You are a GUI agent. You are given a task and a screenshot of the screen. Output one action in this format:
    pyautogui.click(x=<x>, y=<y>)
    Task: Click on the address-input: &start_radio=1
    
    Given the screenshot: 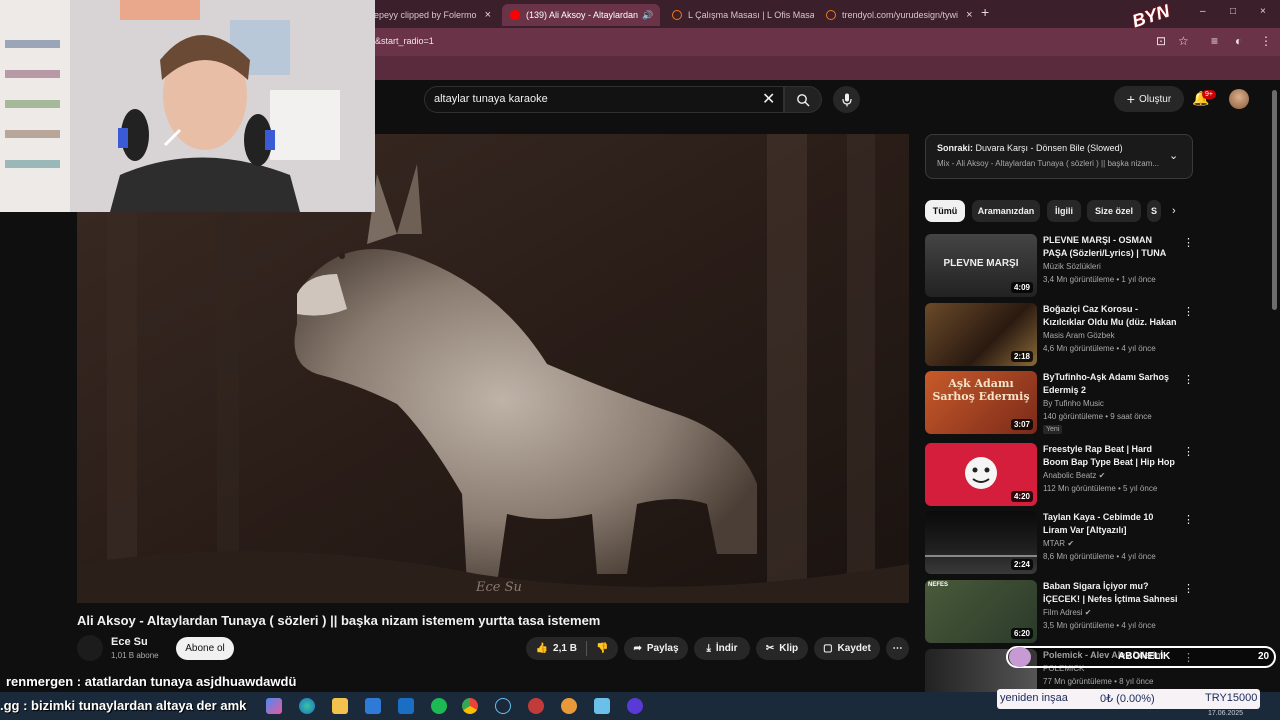 What is the action you would take?
    pyautogui.click(x=404, y=41)
    